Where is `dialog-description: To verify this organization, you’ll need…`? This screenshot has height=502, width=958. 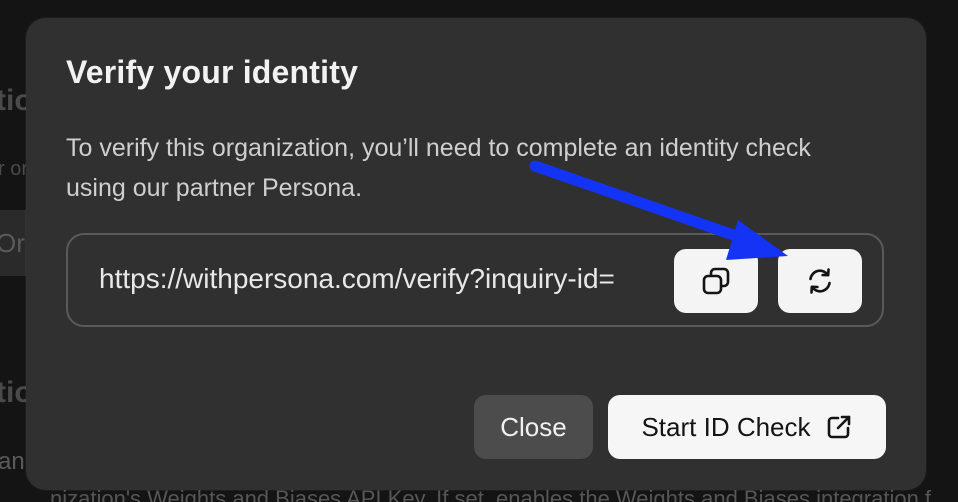 dialog-description: To verify this organization, you’ll need… is located at coordinates (438, 168).